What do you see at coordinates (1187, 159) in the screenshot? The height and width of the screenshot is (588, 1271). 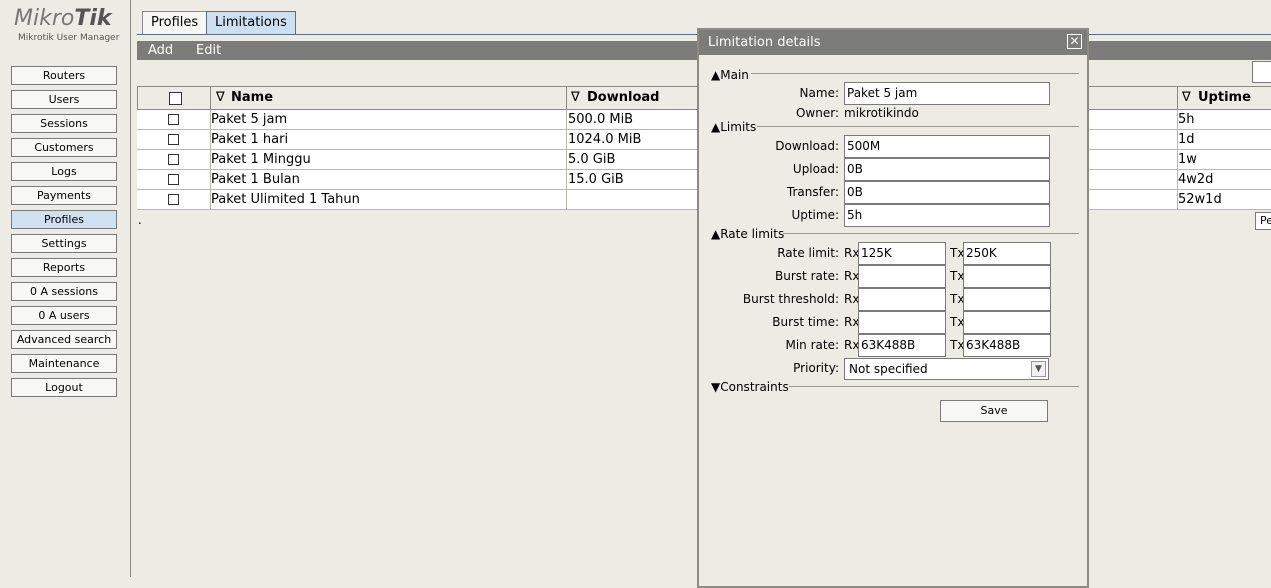 I see `row-uptime: 1w` at bounding box center [1187, 159].